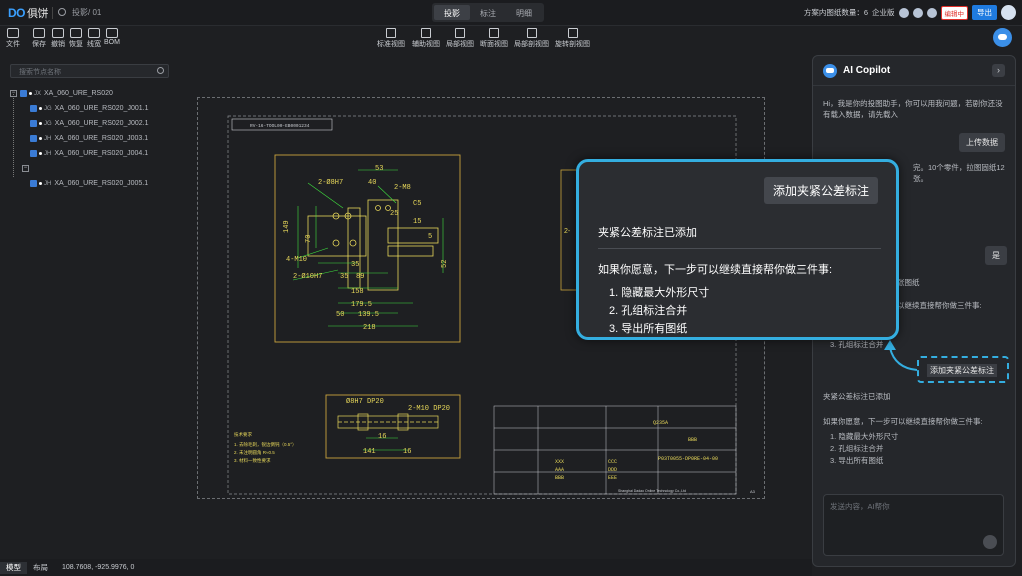 The image size is (1022, 576). Describe the element at coordinates (998, 70) in the screenshot. I see `chevron-right-icon: ›` at that location.